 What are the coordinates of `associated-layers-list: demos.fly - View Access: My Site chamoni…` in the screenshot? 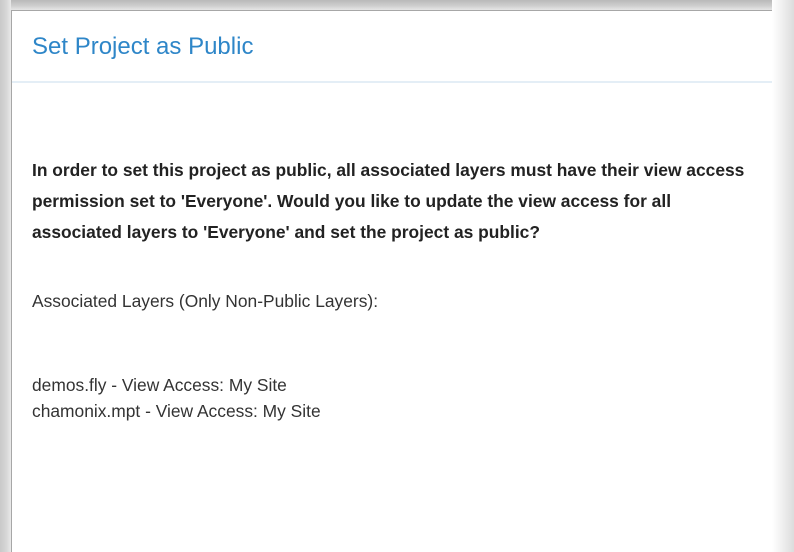 It's located at (390, 398).